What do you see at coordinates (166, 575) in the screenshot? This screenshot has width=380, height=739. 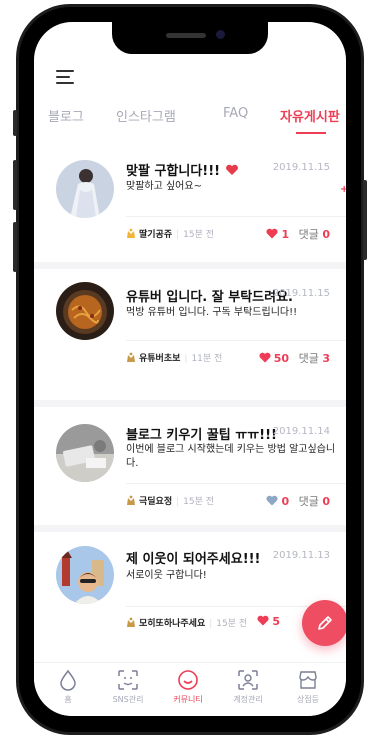 I see `post-body: 서로이웃 구합니다!` at bounding box center [166, 575].